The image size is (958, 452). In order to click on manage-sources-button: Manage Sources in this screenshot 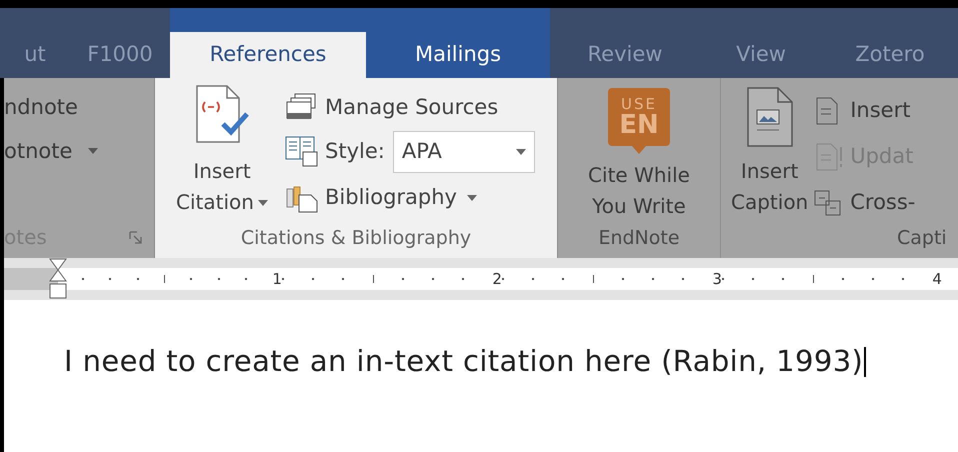, I will do `click(410, 108)`.